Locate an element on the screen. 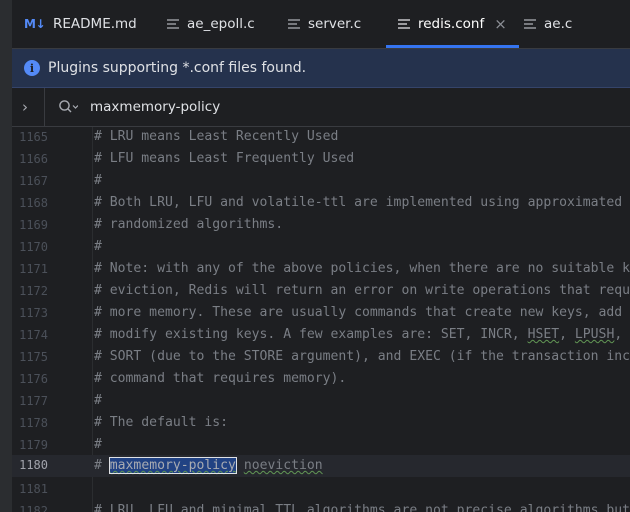 Image resolution: width=630 pixels, height=512 pixels. line-number: 1174 is located at coordinates (33, 335).